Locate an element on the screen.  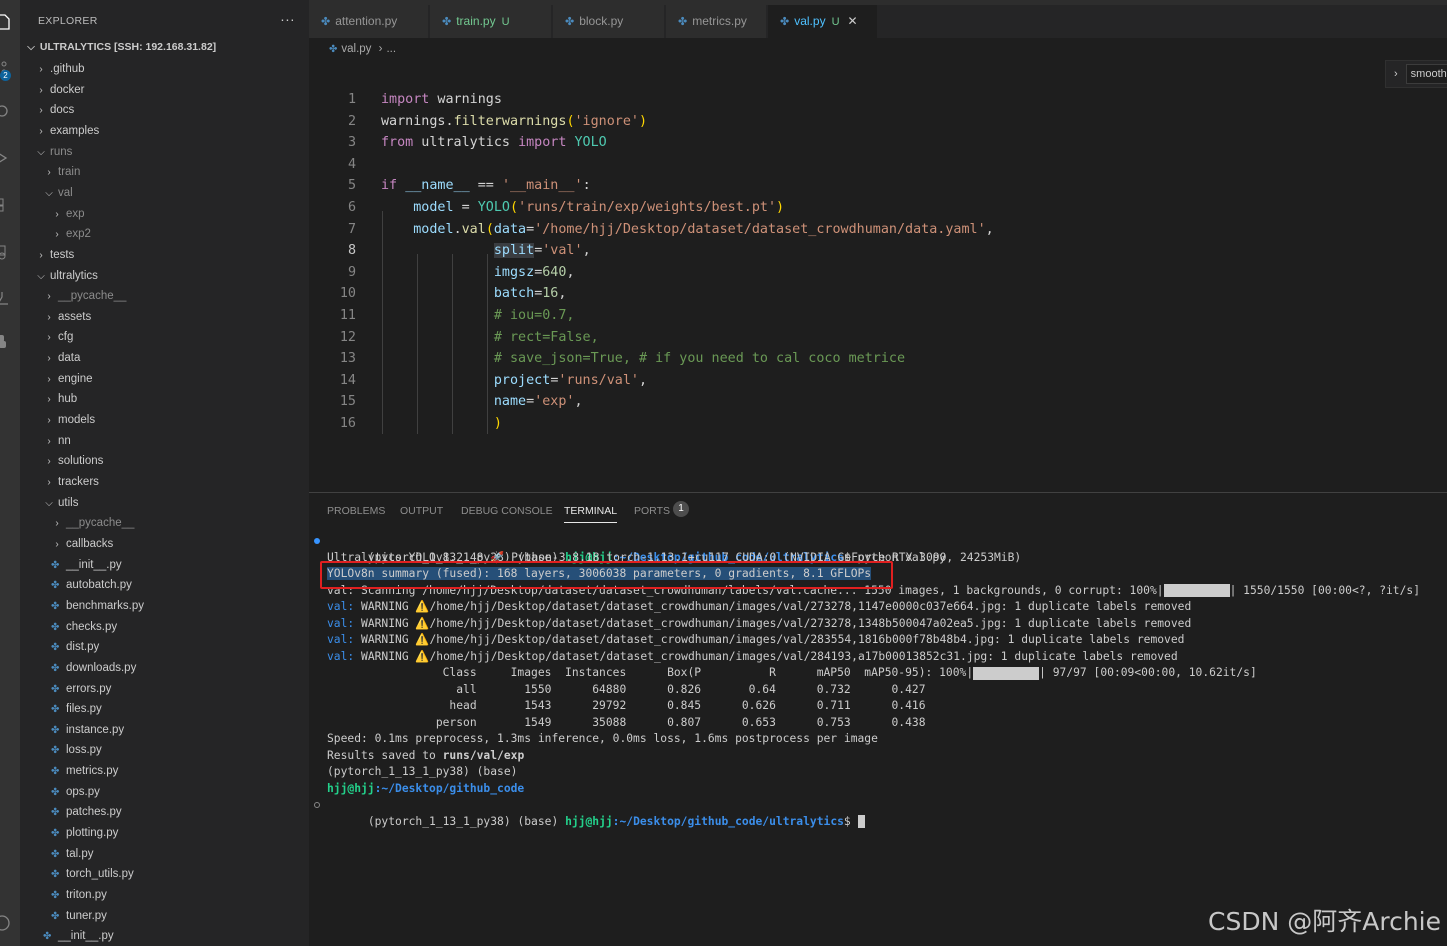
file-item: ✤ instance.py is located at coordinates (72, 730).